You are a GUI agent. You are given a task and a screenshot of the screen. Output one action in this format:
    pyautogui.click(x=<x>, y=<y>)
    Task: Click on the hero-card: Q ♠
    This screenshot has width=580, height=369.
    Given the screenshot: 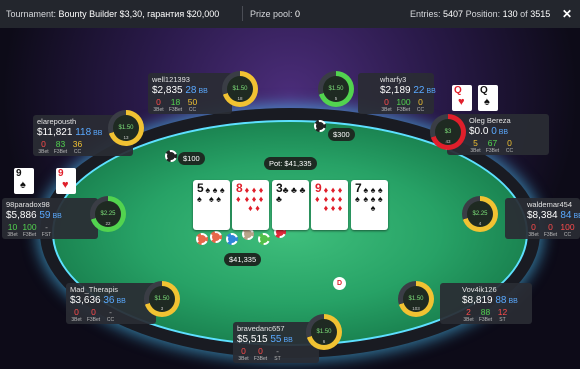 What is the action you would take?
    pyautogui.click(x=488, y=98)
    